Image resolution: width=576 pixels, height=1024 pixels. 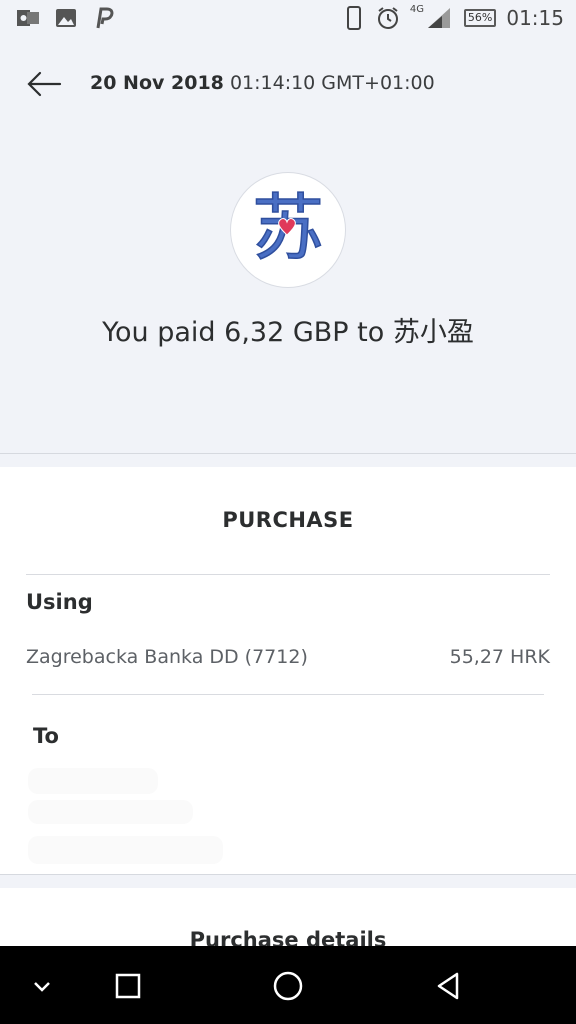 I want to click on purchase-divider, so click(x=288, y=574).